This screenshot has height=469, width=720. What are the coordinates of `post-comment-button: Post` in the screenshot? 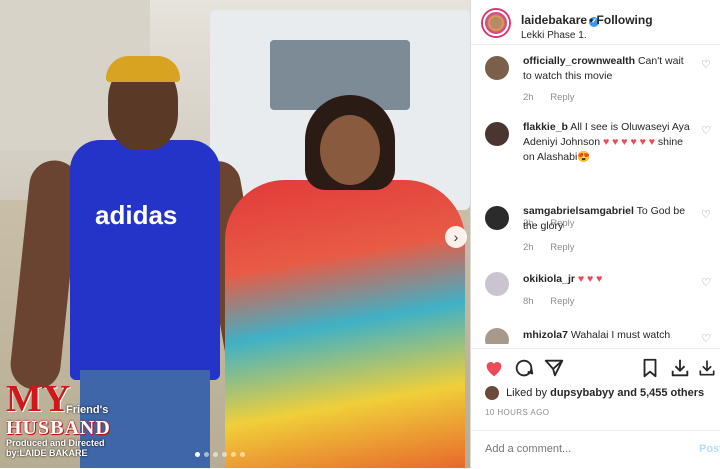 It's located at (709, 449).